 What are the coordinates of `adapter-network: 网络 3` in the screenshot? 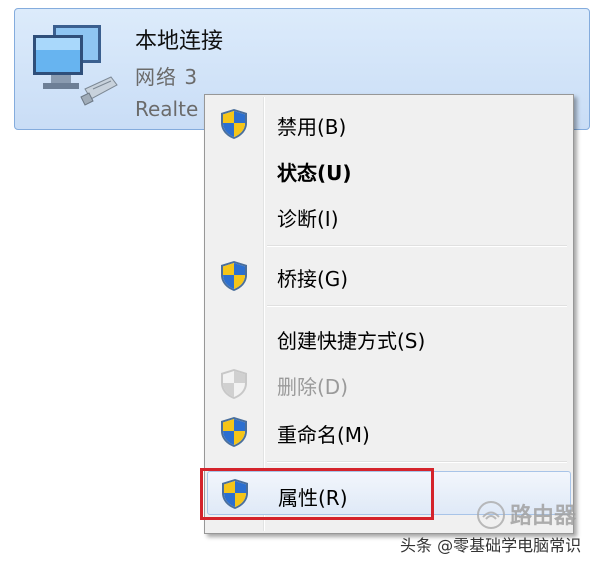 It's located at (167, 77).